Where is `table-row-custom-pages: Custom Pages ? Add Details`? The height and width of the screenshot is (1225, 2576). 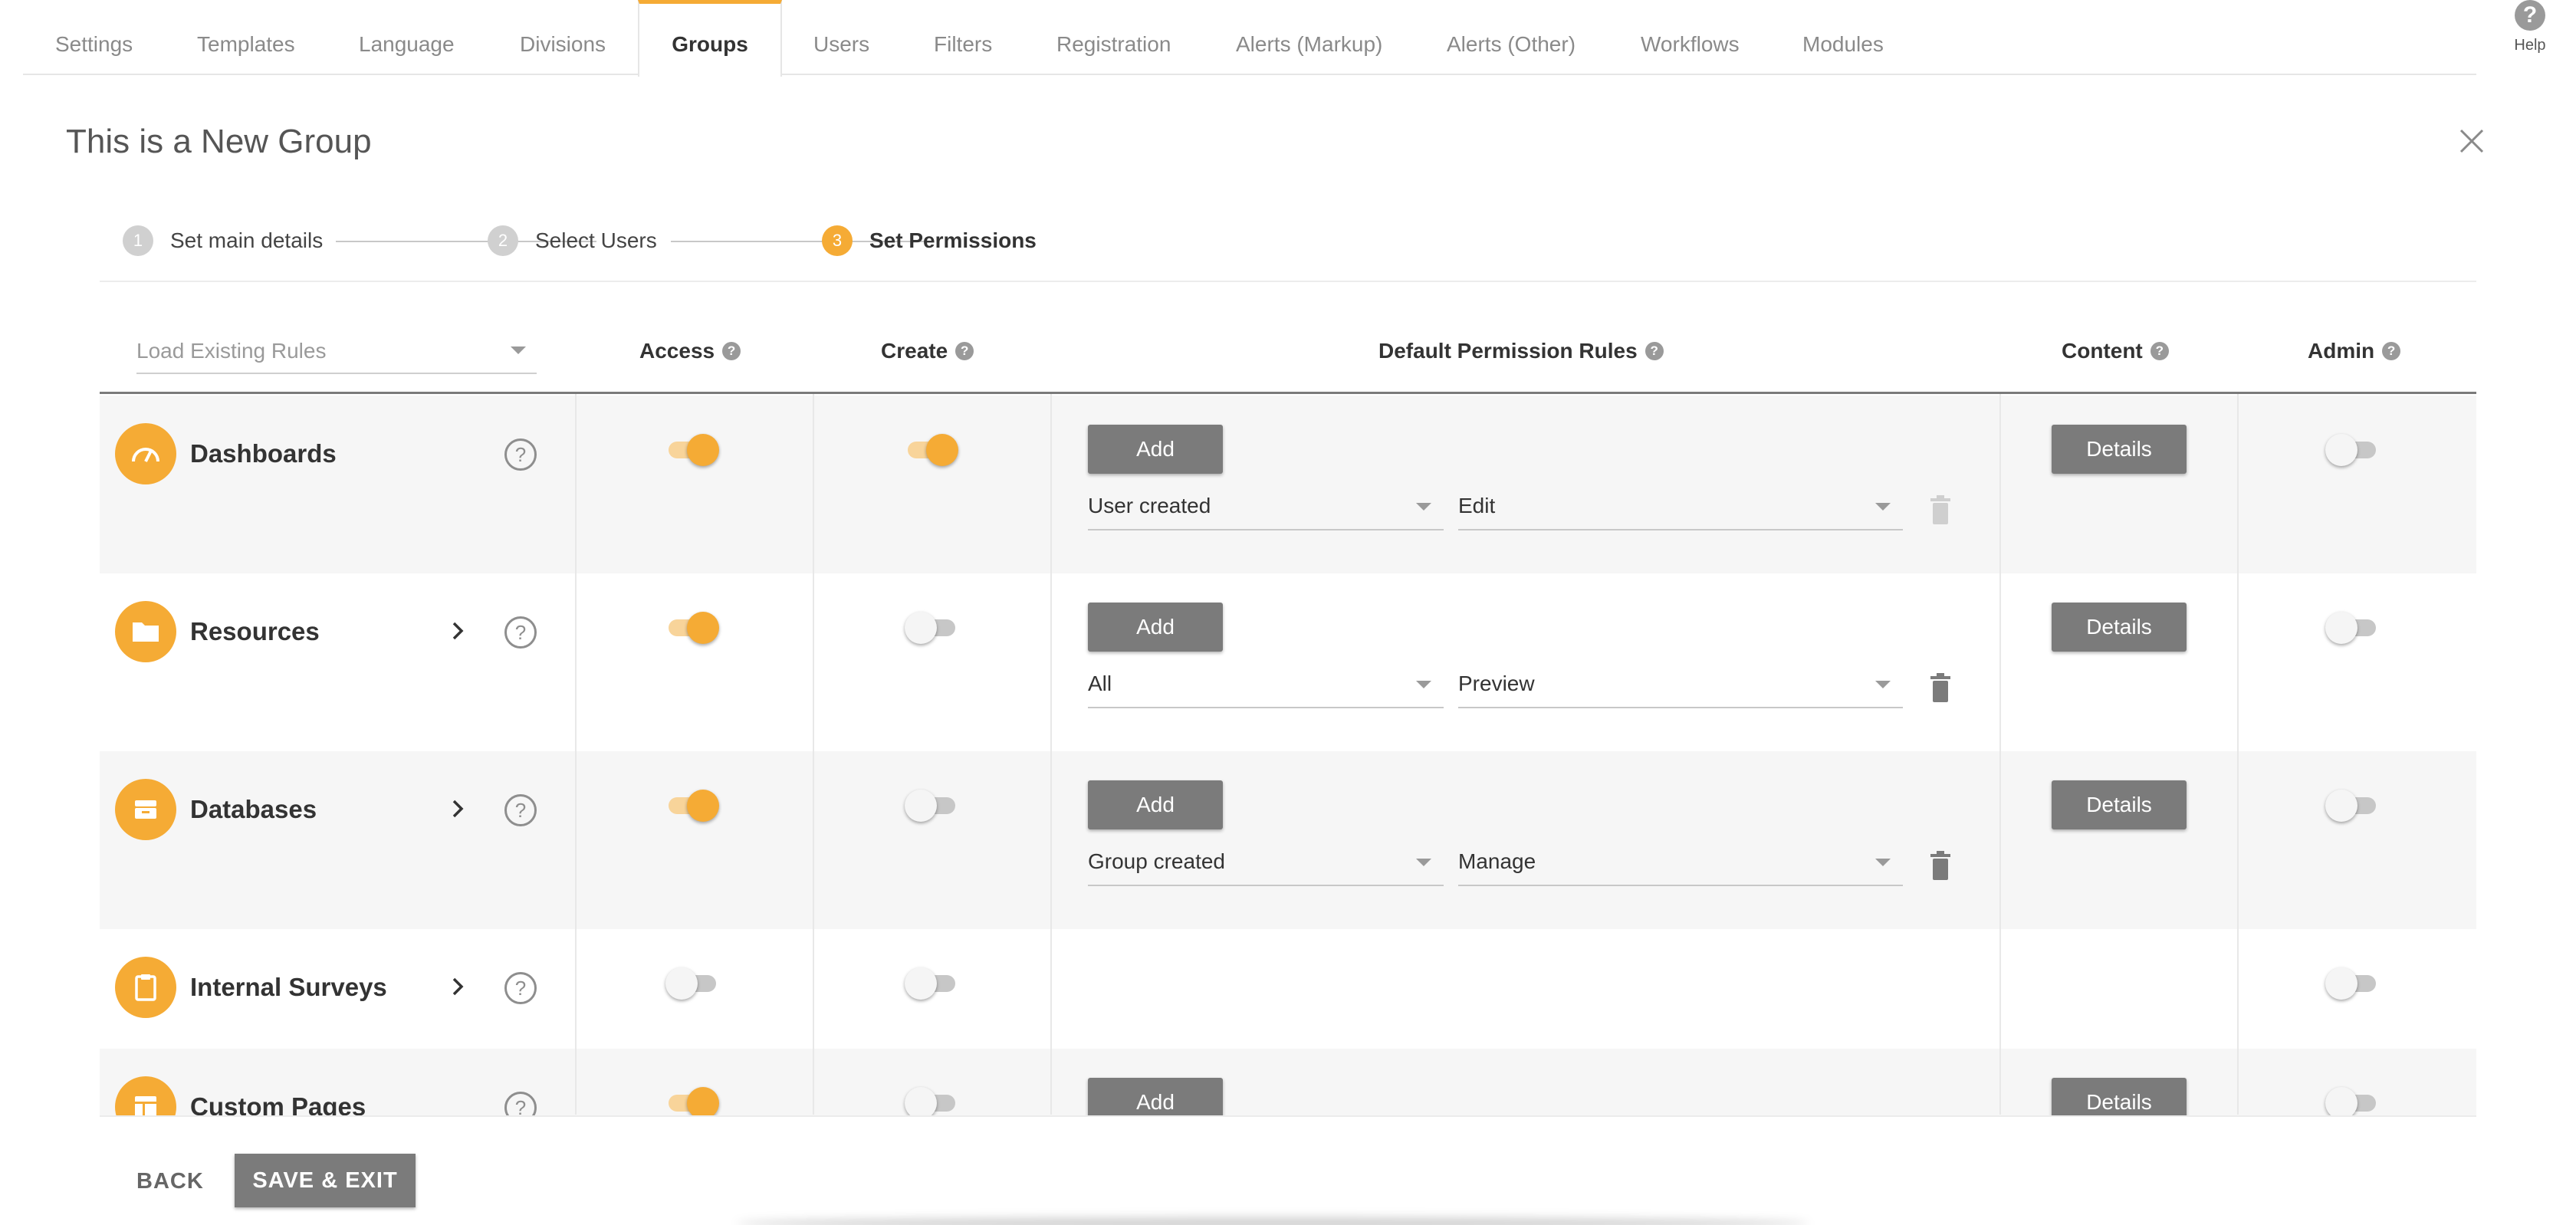
table-row-custom-pages: Custom Pages ? Add Details is located at coordinates (1288, 1082).